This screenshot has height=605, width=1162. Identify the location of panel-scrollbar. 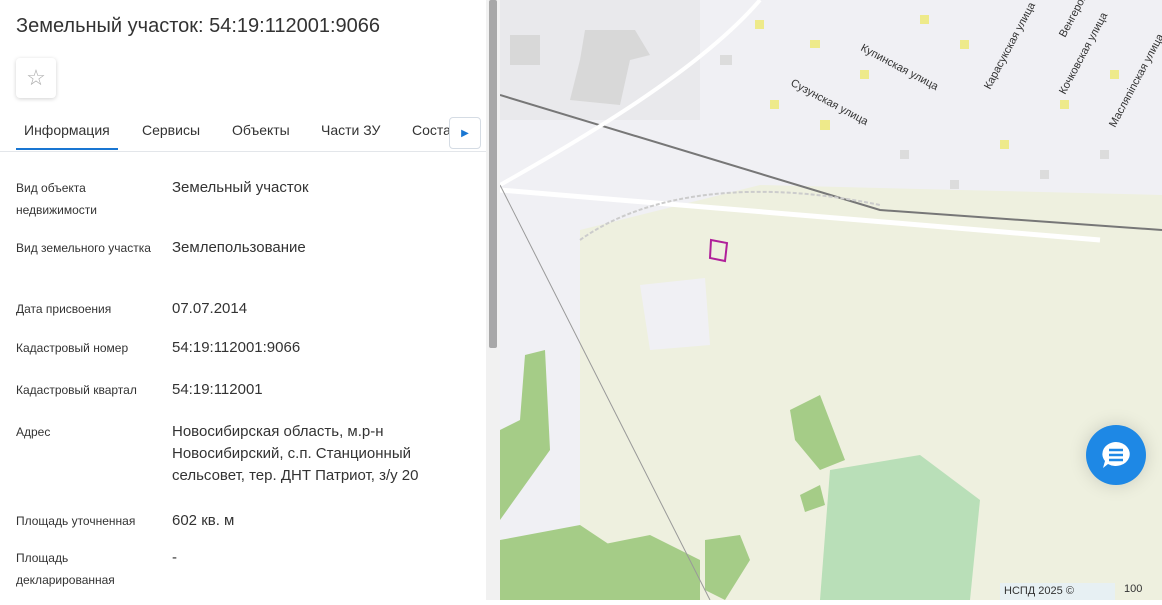
(493, 300).